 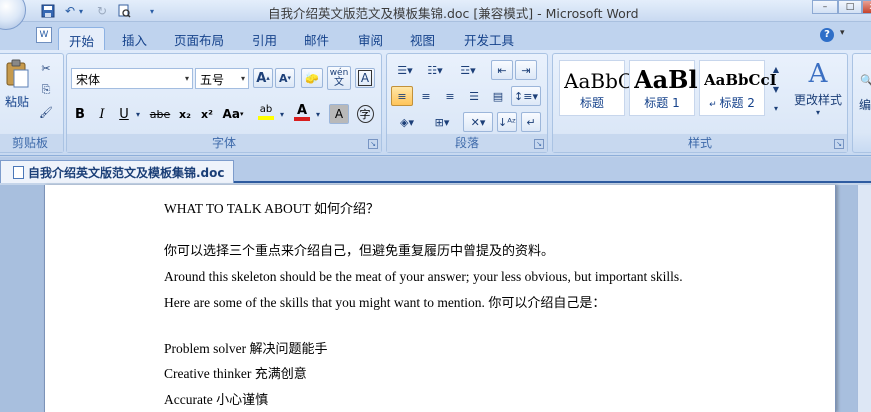 What do you see at coordinates (850, 7) in the screenshot?
I see `maximize-button: □` at bounding box center [850, 7].